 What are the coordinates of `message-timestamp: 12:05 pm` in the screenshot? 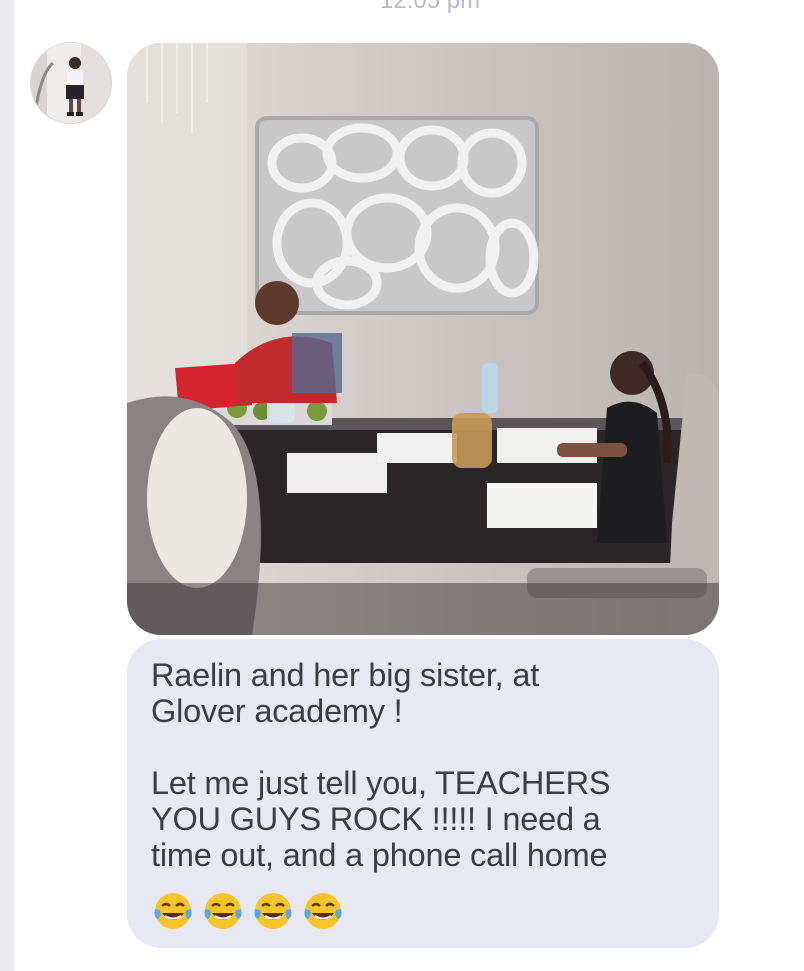 It's located at (430, 7).